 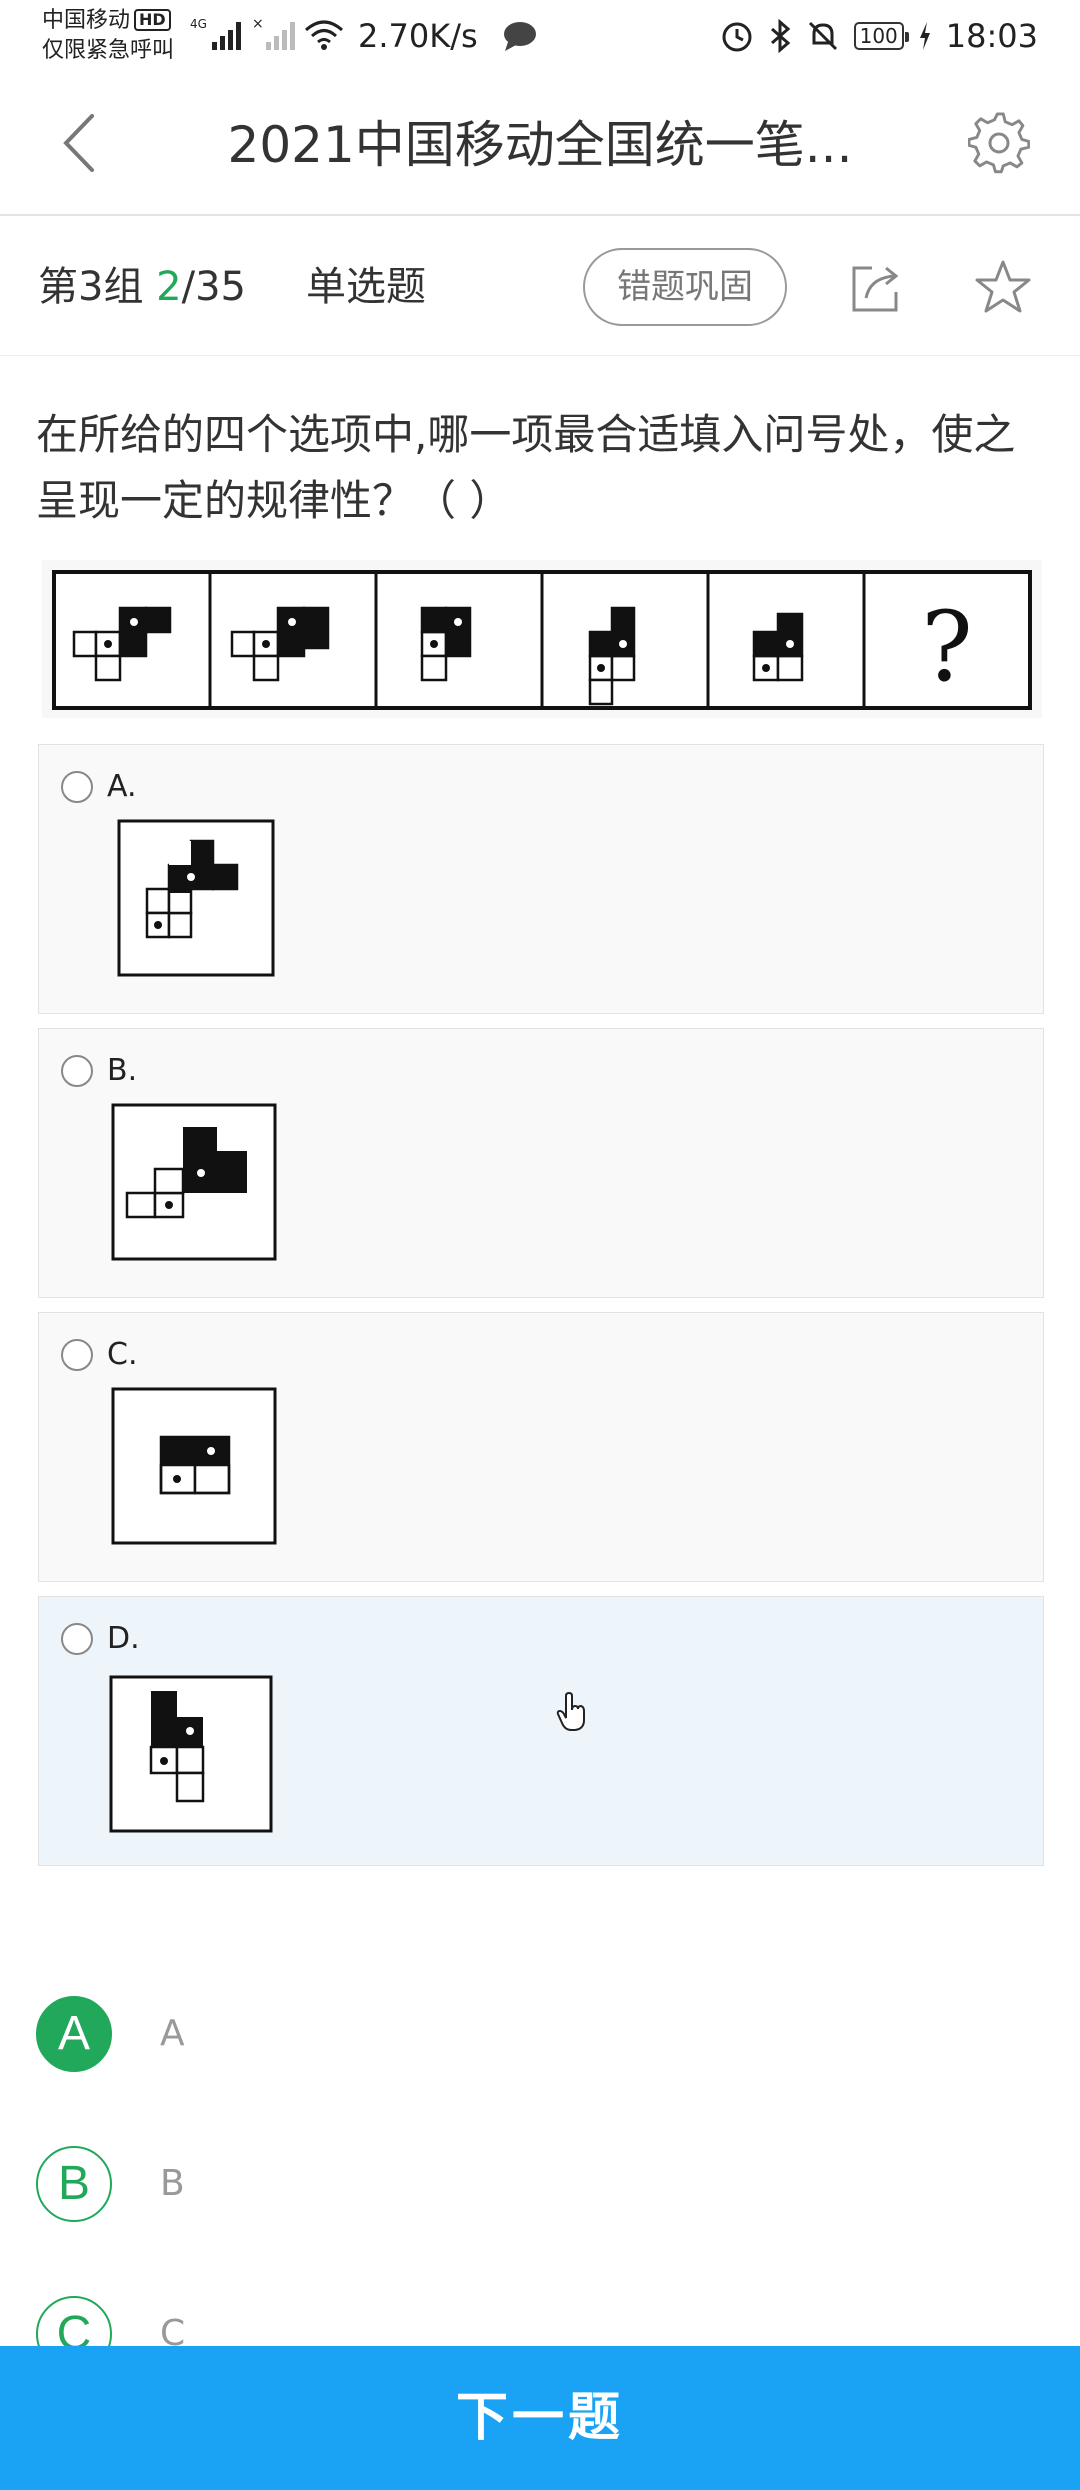 What do you see at coordinates (541, 879) in the screenshot?
I see `option-a: A.` at bounding box center [541, 879].